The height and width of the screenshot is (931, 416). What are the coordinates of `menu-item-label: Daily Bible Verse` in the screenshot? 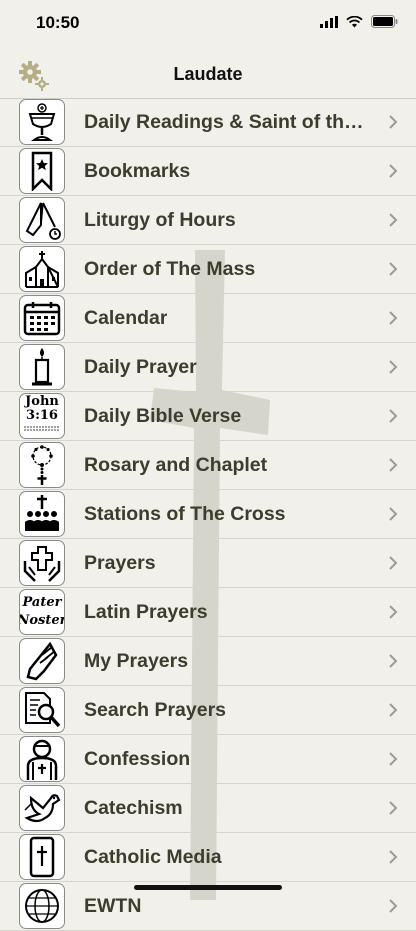 It's located at (163, 416).